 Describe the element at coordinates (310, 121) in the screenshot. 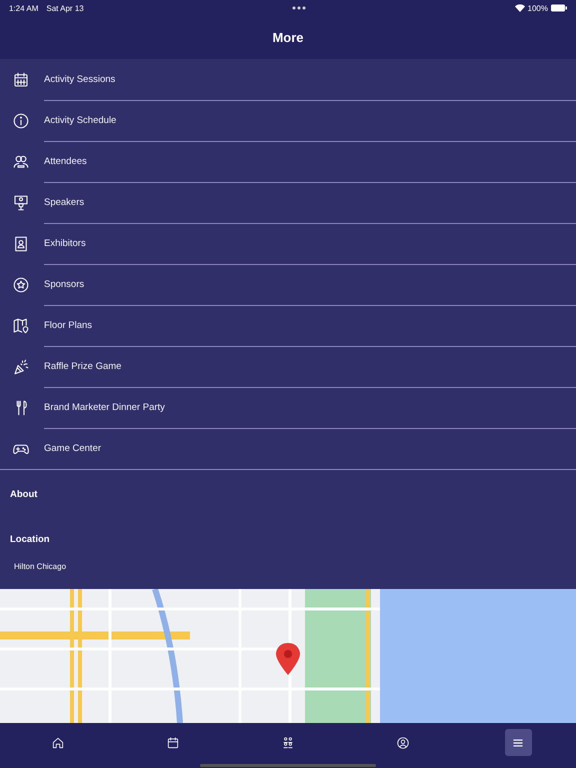

I see `menu-item: Activity Schedule` at that location.